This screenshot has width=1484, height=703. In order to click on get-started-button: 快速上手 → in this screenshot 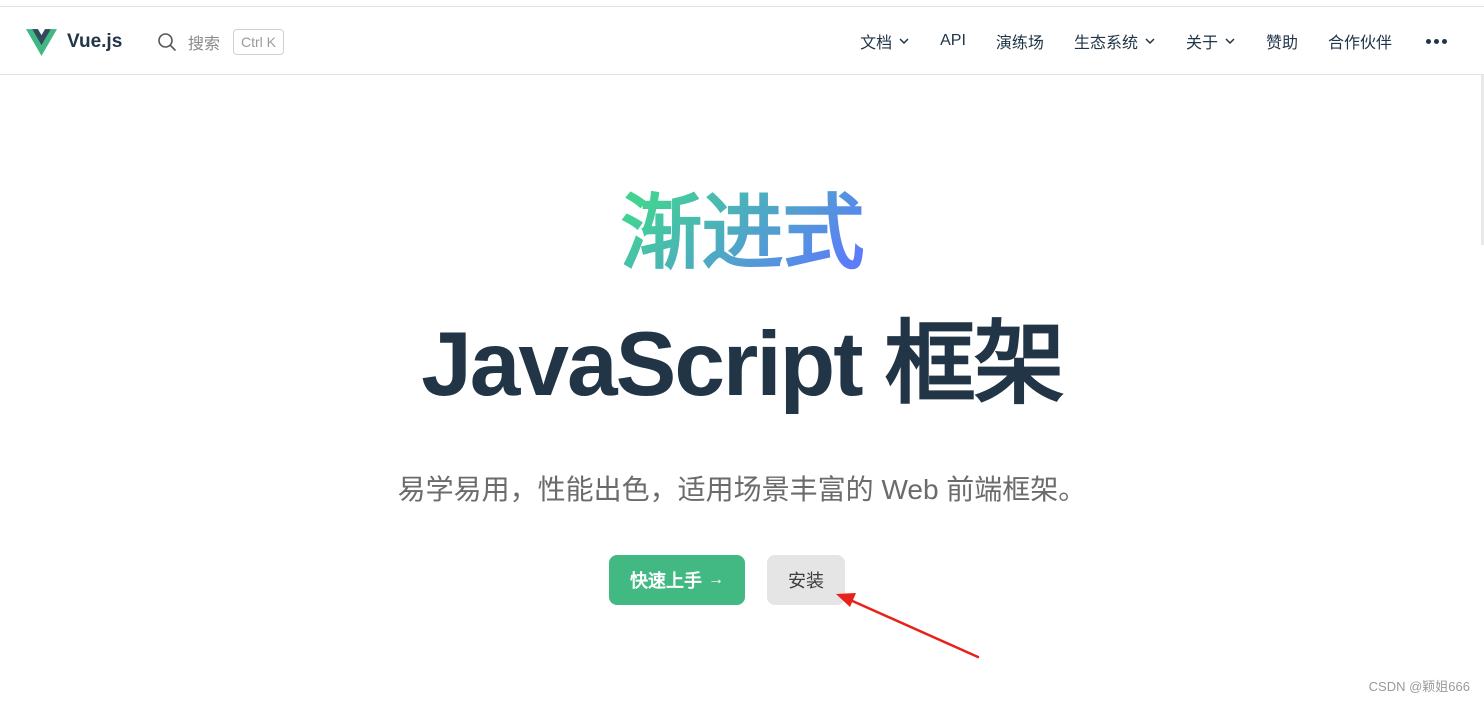, I will do `click(677, 580)`.